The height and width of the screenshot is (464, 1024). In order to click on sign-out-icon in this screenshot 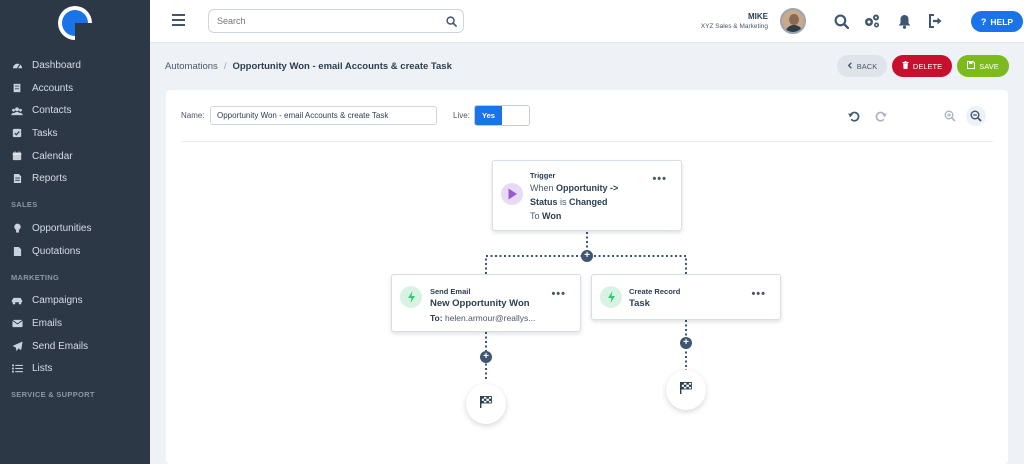, I will do `click(935, 21)`.